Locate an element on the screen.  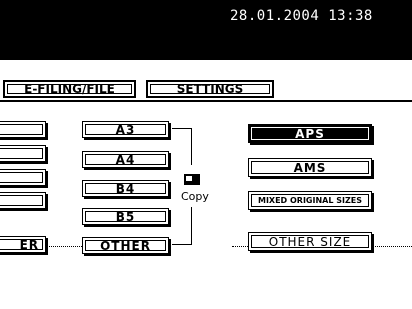
paper-size-b5-button: B5 is located at coordinates (125, 216).